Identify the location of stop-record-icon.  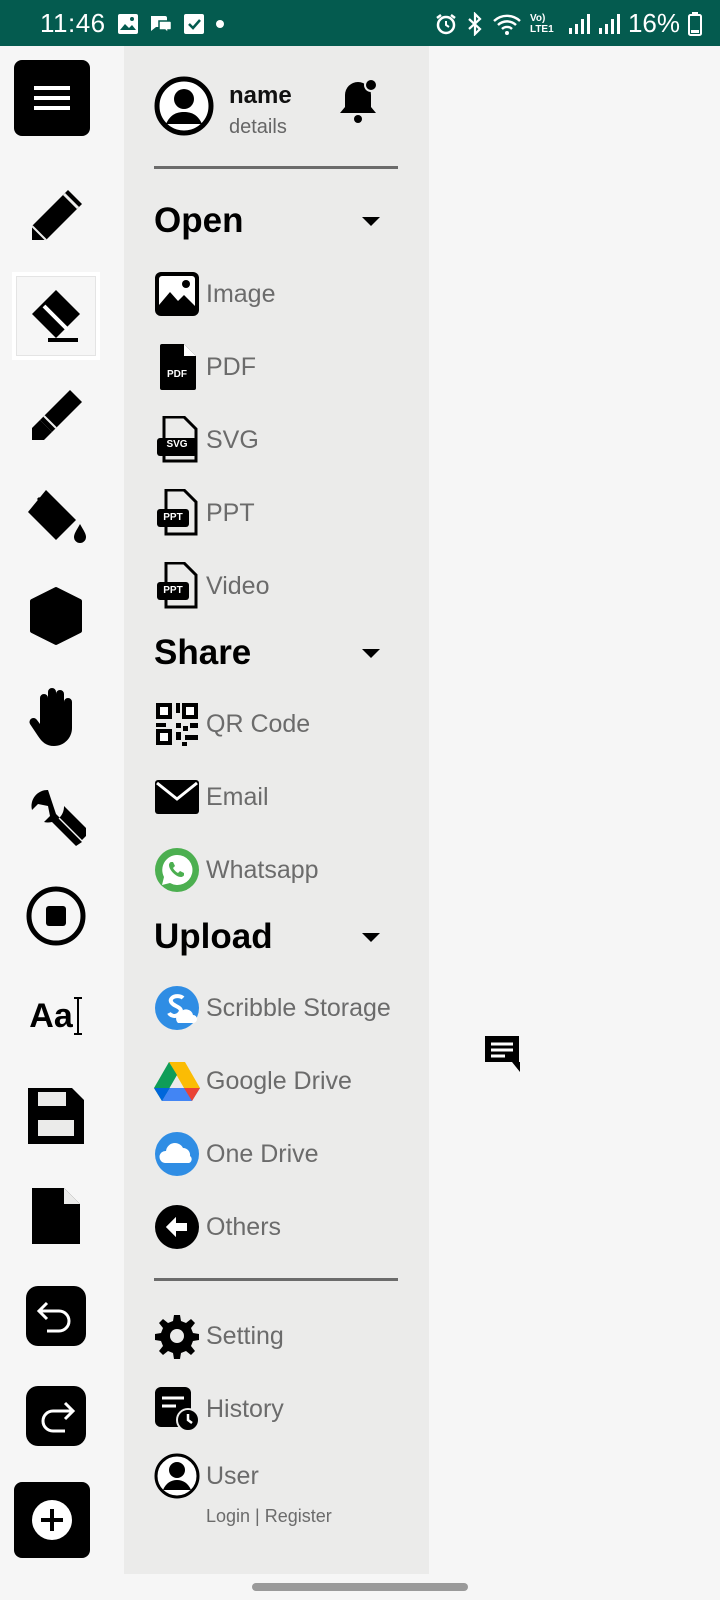
(56, 916).